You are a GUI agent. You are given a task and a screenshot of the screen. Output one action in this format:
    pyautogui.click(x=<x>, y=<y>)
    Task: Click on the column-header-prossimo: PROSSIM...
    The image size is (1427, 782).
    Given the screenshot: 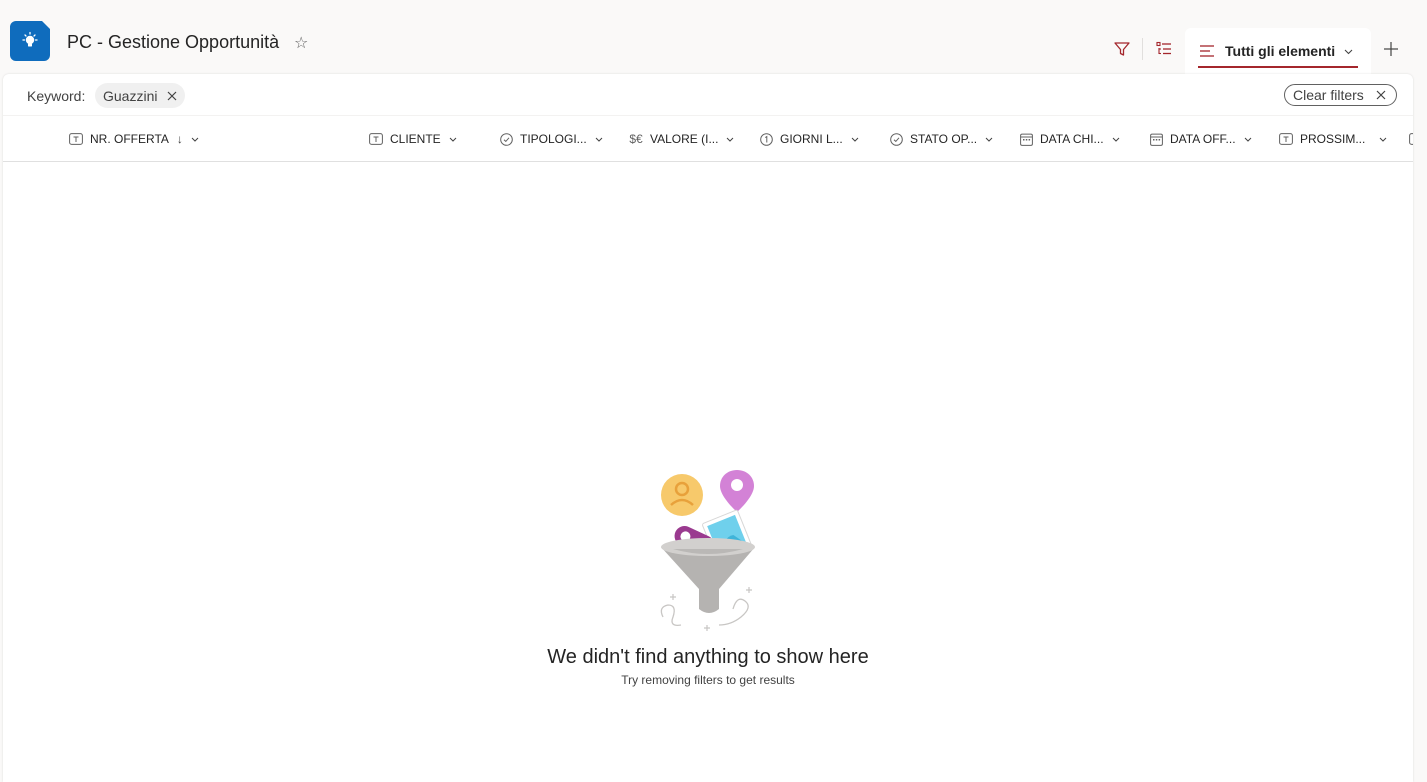 What is the action you would take?
    pyautogui.click(x=1333, y=139)
    